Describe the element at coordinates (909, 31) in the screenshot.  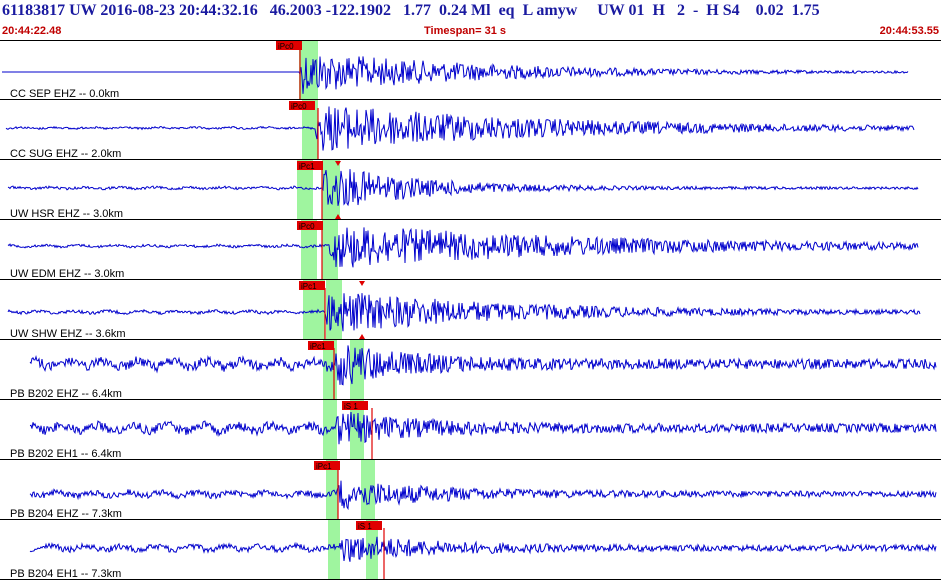
I see `end-time: 20:44:53.55` at that location.